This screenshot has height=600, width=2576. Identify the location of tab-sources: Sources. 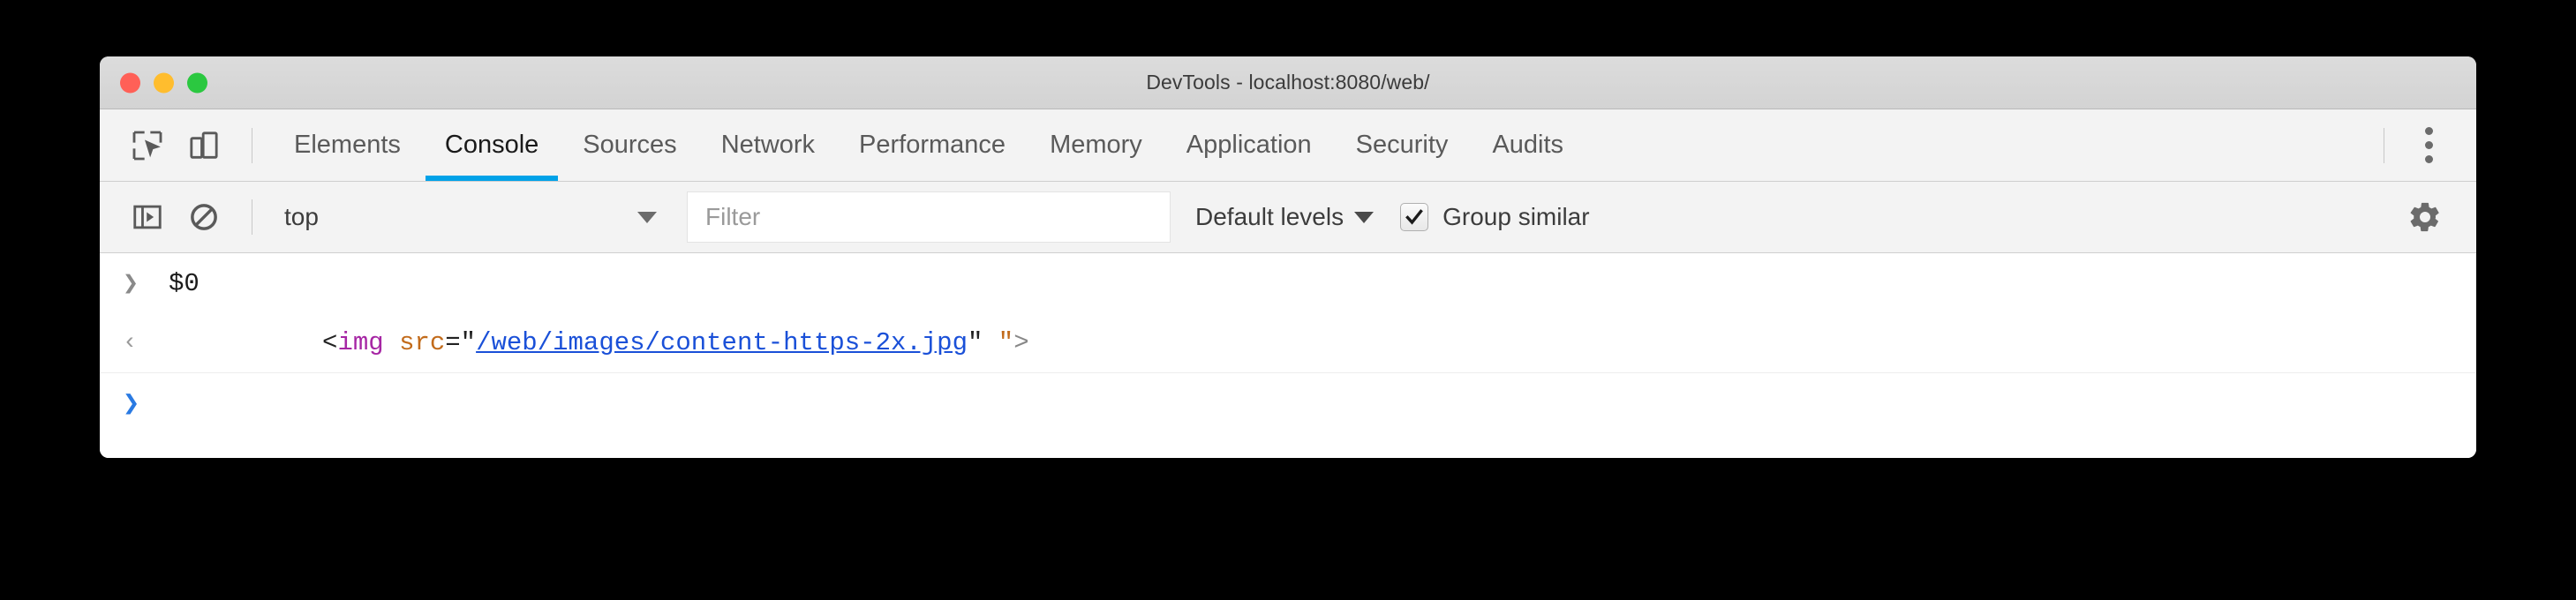
(630, 145).